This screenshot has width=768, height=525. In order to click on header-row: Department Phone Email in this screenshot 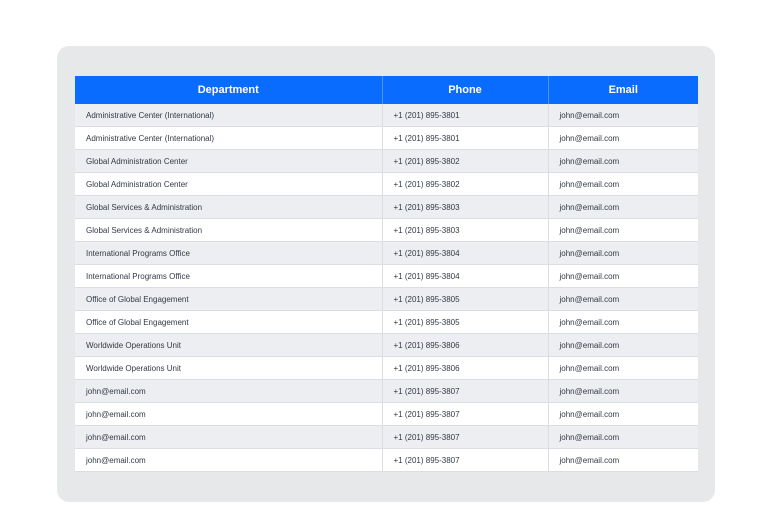, I will do `click(386, 90)`.